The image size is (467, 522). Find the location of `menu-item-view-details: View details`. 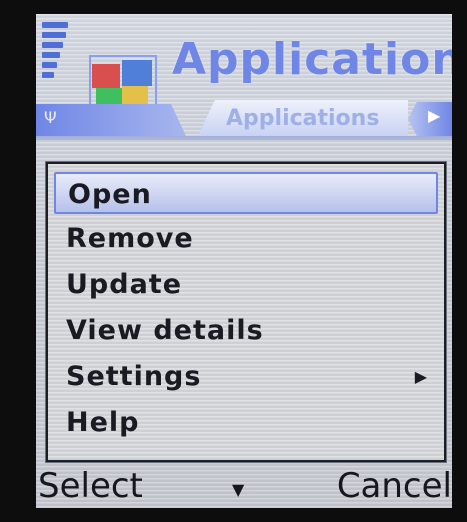

menu-item-view-details: View details is located at coordinates (246, 331).